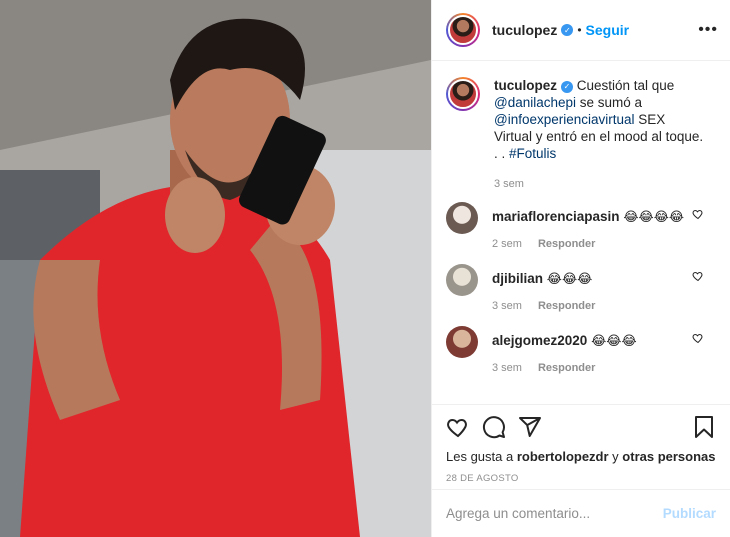 Image resolution: width=730 pixels, height=537 pixels. I want to click on comment-body: 😂😂😂😂, so click(654, 217).